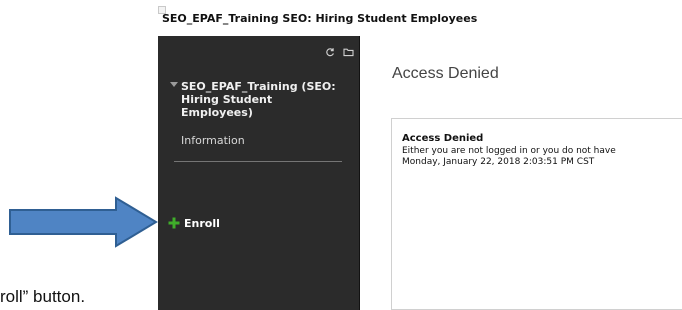 The width and height of the screenshot is (682, 310). What do you see at coordinates (348, 49) in the screenshot?
I see `folder-icon` at bounding box center [348, 49].